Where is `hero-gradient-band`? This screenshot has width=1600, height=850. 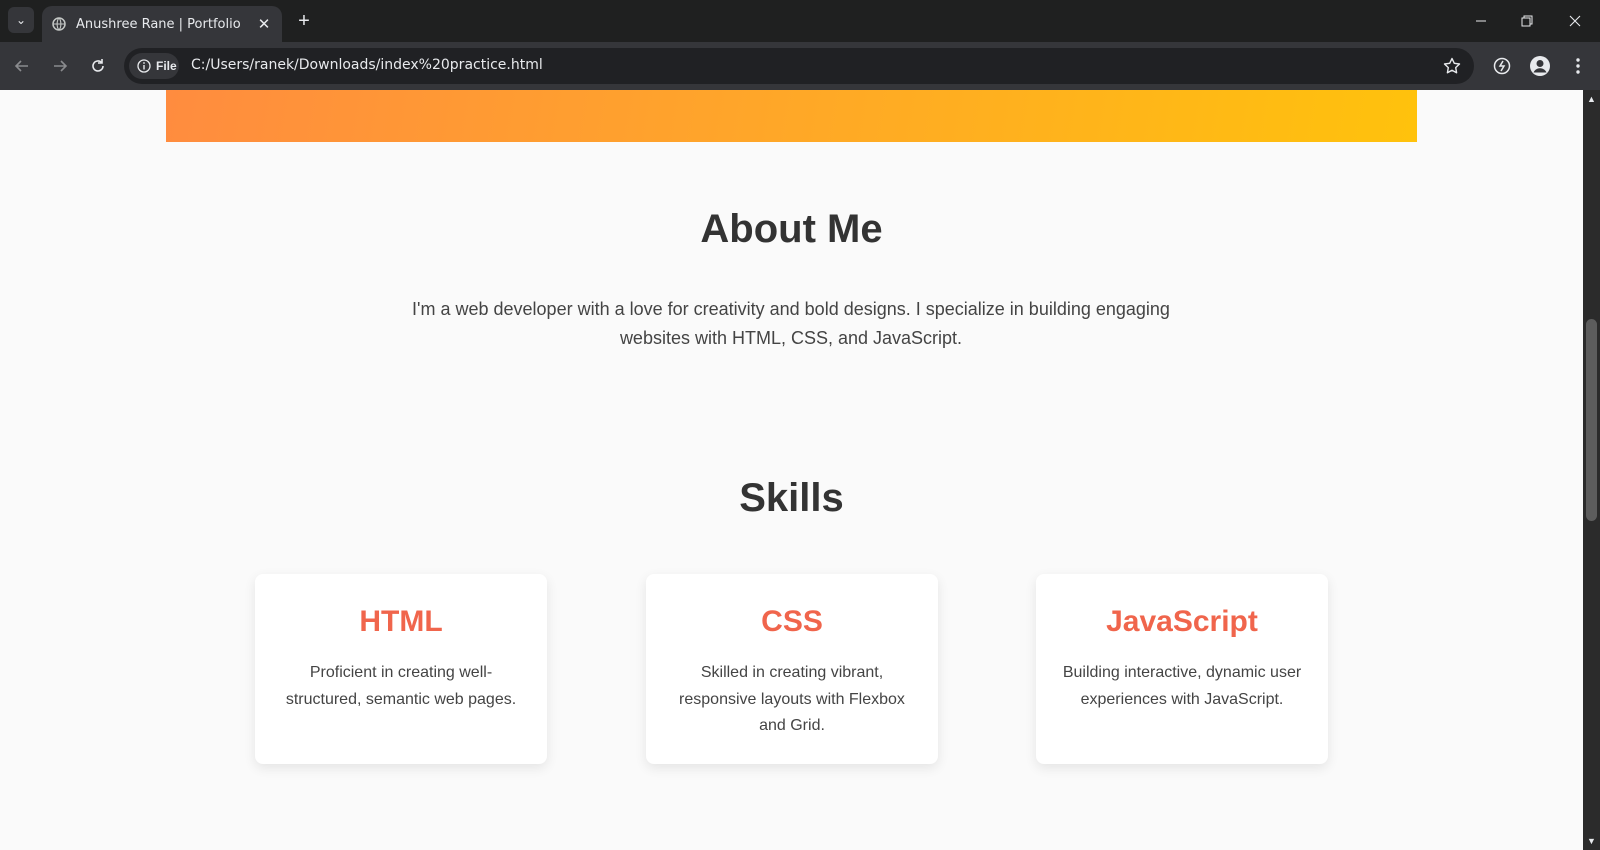 hero-gradient-band is located at coordinates (791, 116).